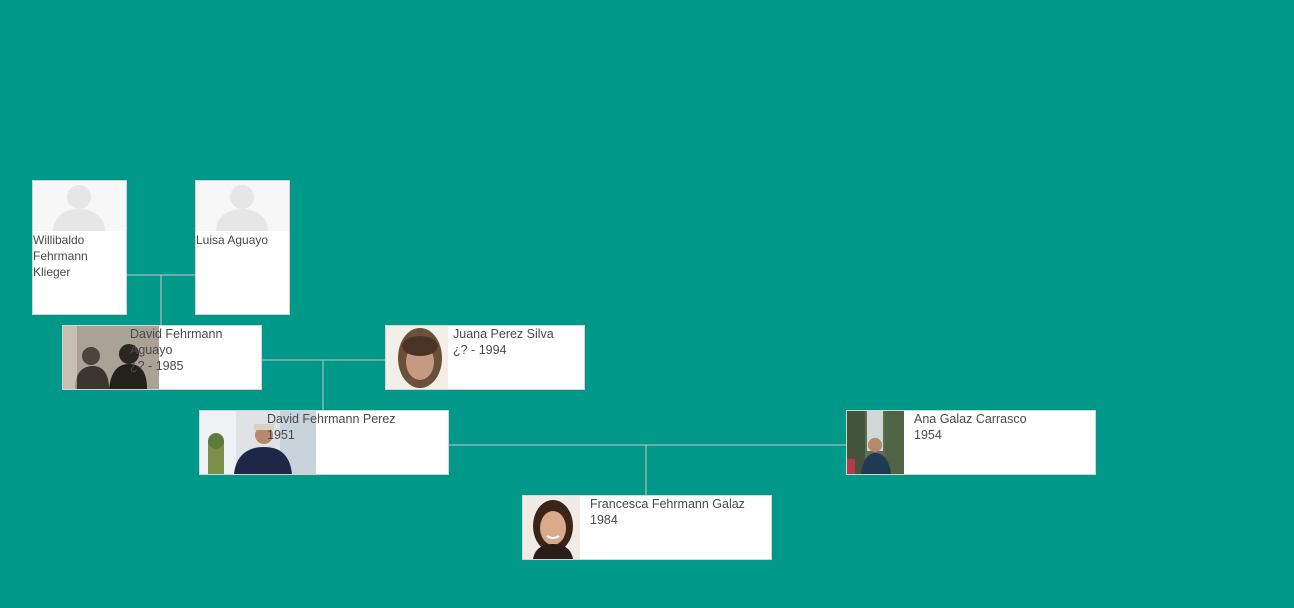  I want to click on person-card-ana-galaz-carrasco: Ana Galaz Carrasco 1954, so click(971, 442).